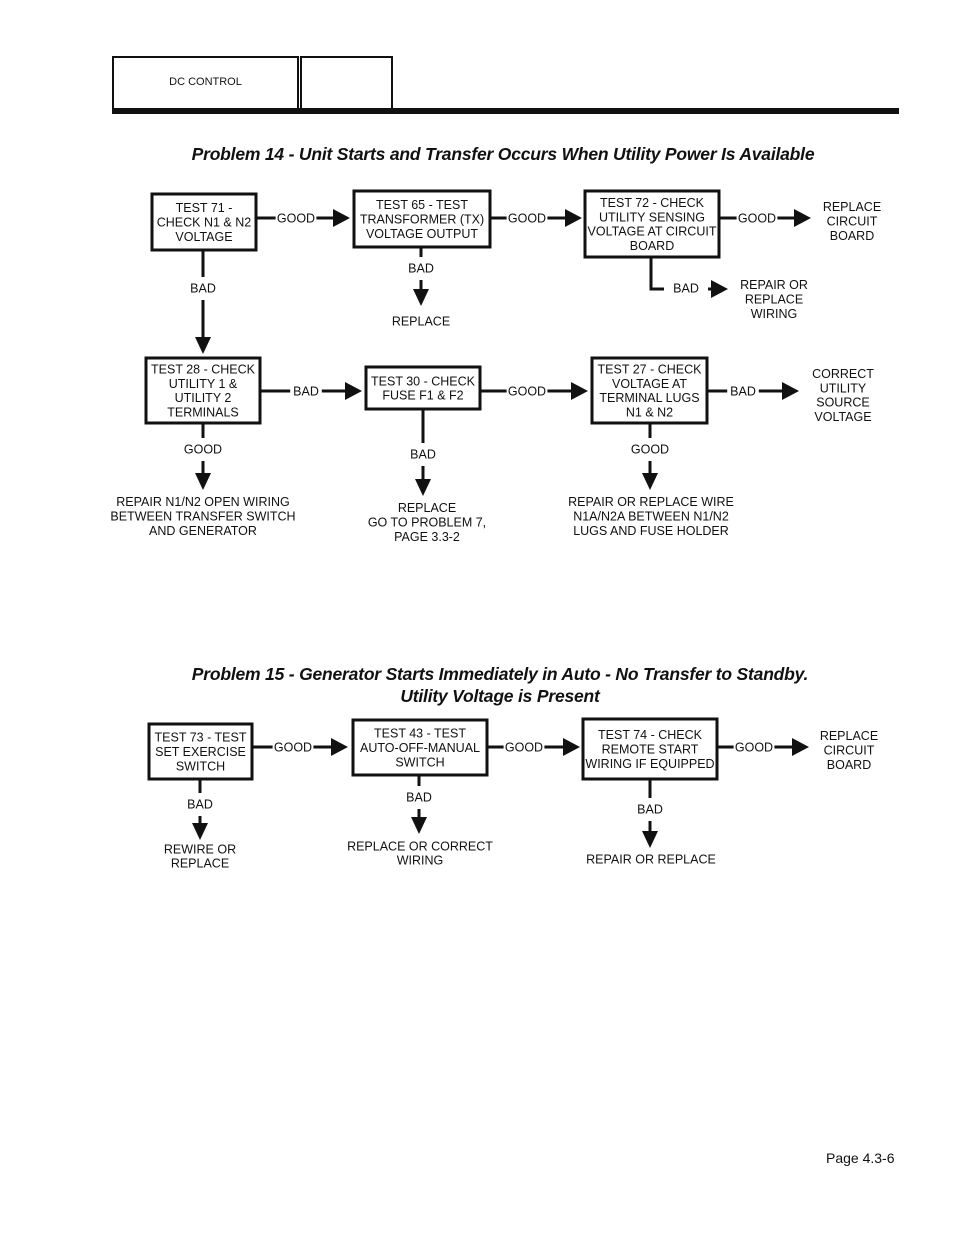 The image size is (954, 1235). What do you see at coordinates (649, 384) in the screenshot?
I see `test-box-test27-text-line: VOLTAGE AT` at bounding box center [649, 384].